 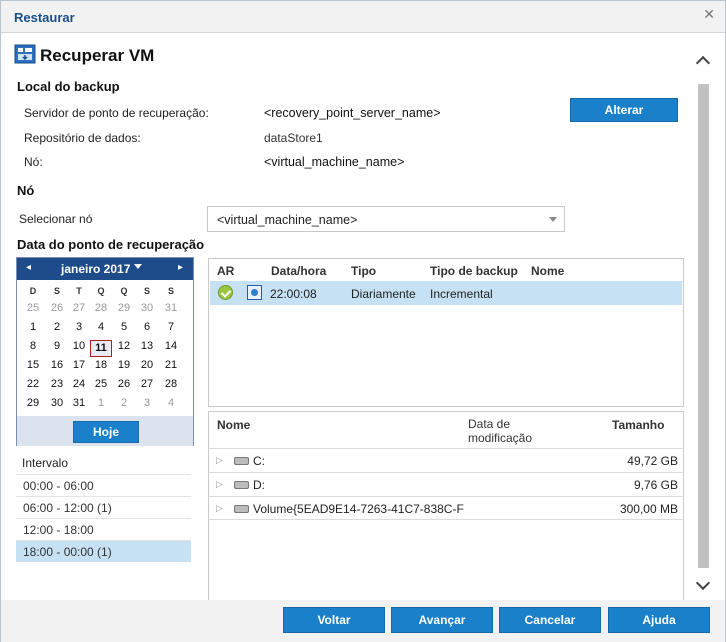 I want to click on row-time: 22:00:08, so click(x=293, y=294).